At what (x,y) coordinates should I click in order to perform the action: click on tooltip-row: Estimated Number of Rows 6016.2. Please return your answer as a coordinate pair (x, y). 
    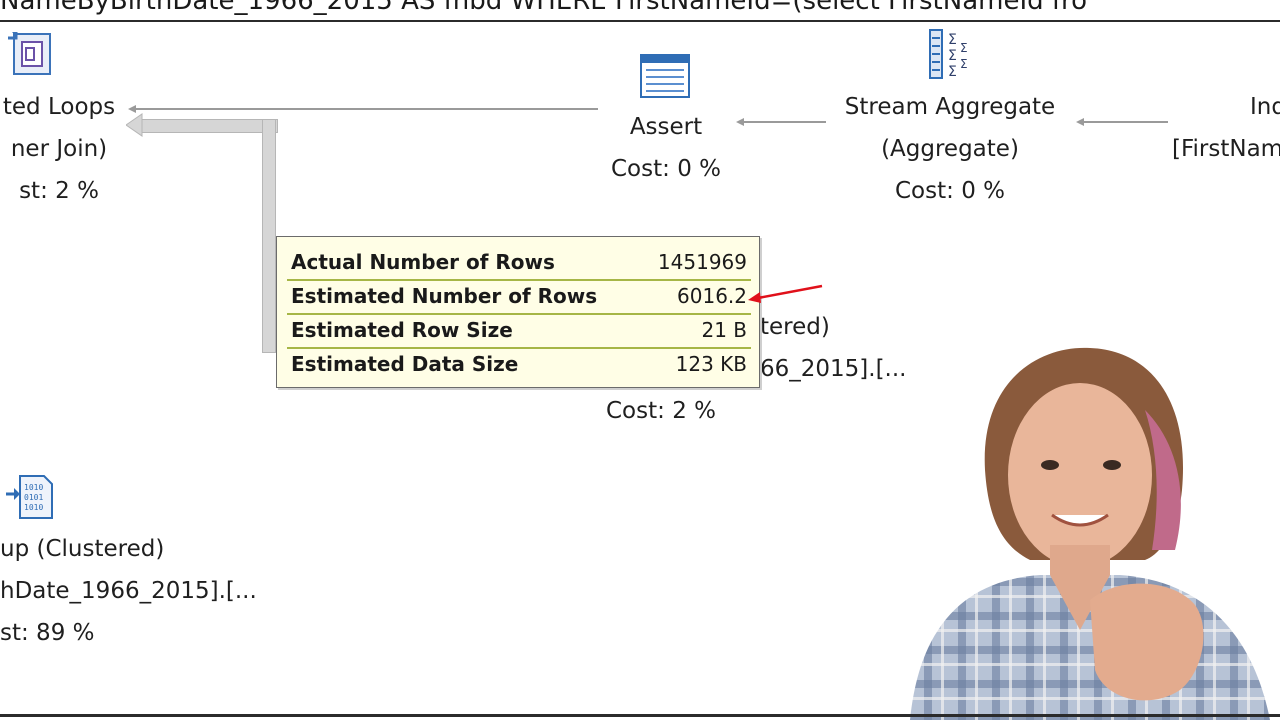
    Looking at the image, I should click on (519, 297).